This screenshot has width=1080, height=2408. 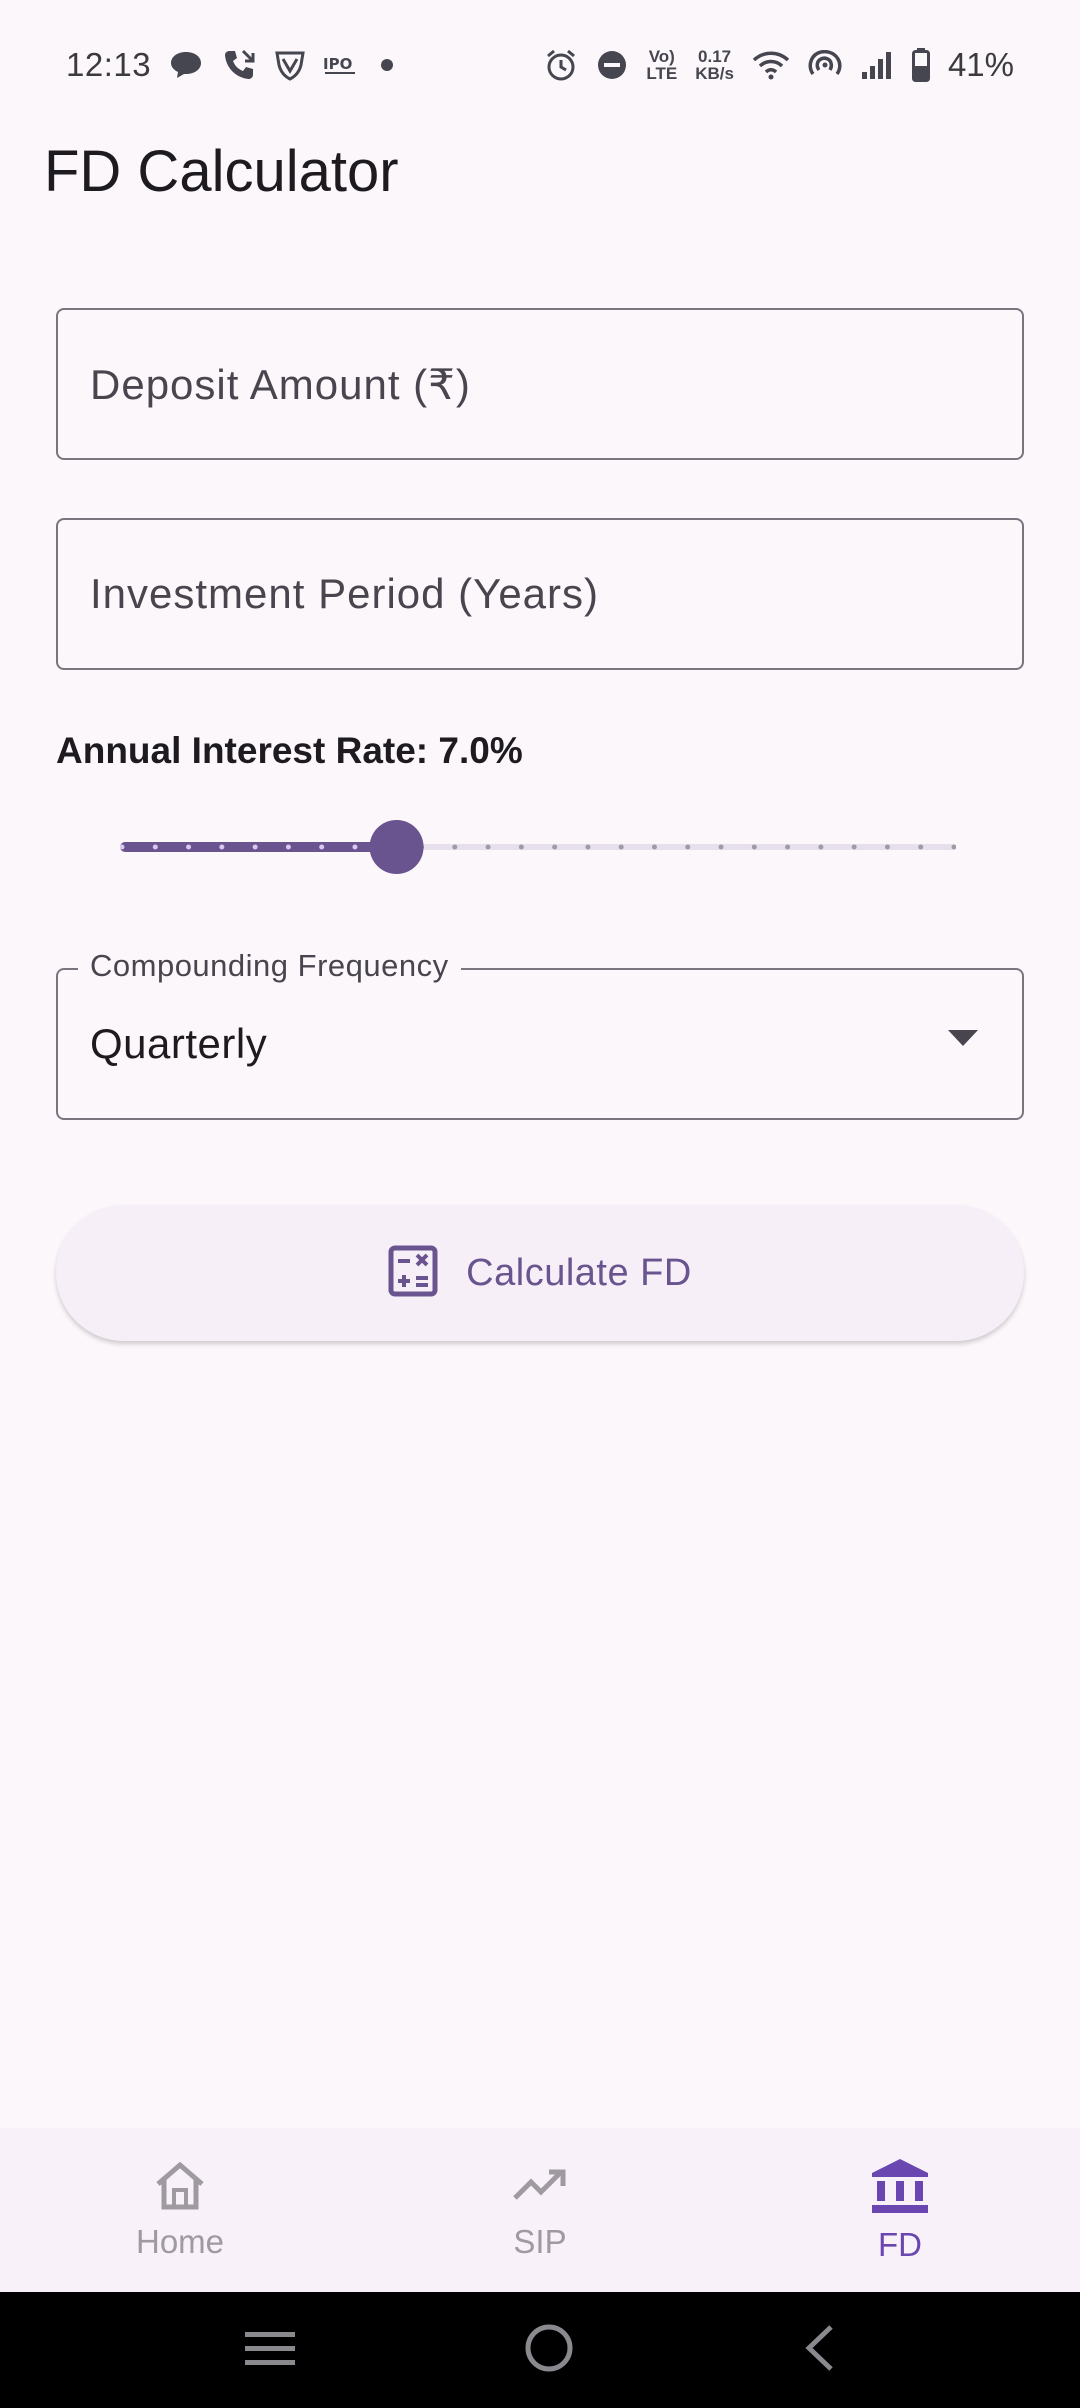 What do you see at coordinates (920, 65) in the screenshot?
I see `battery-icon` at bounding box center [920, 65].